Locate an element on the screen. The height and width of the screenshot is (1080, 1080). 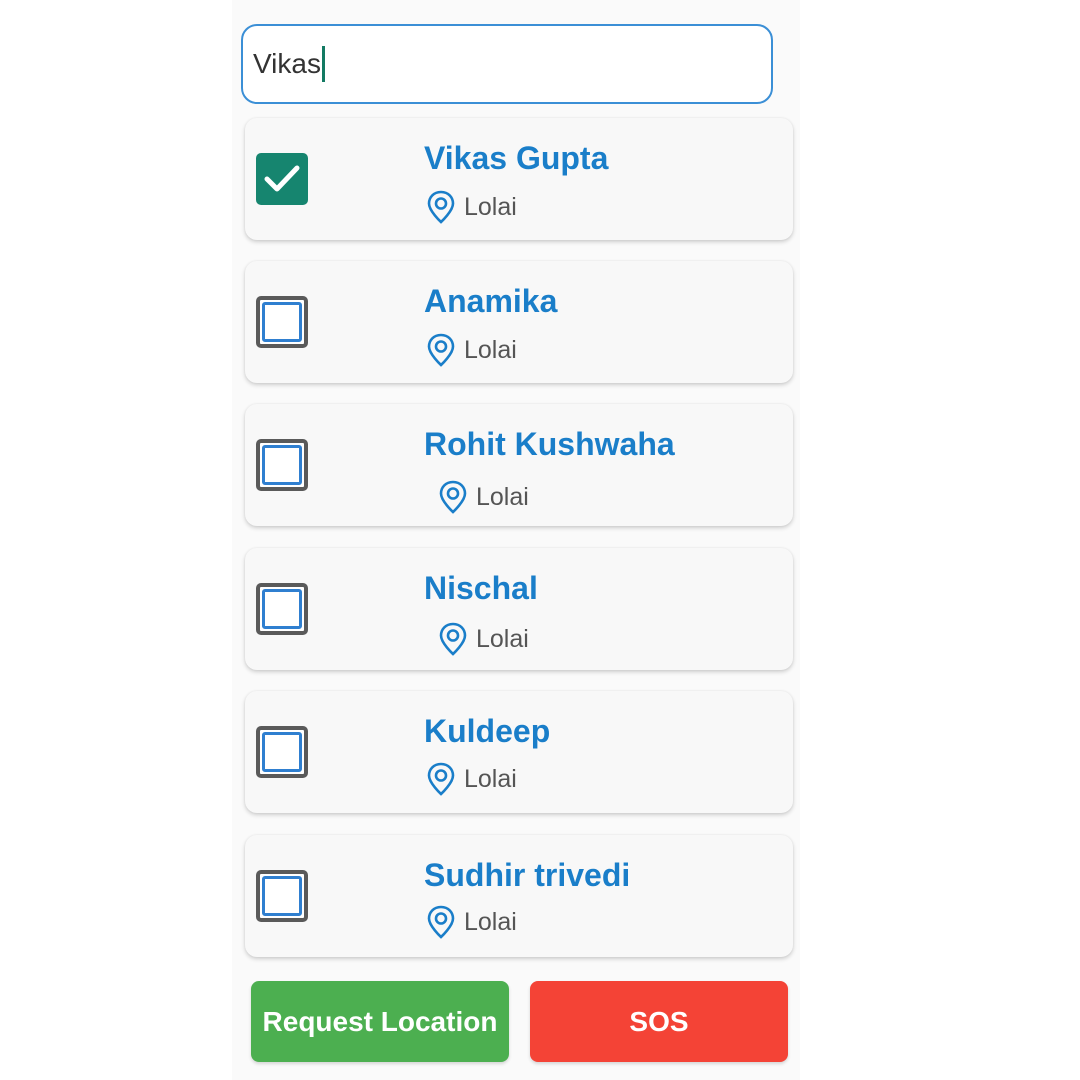
contact-name: Anamika is located at coordinates (491, 301).